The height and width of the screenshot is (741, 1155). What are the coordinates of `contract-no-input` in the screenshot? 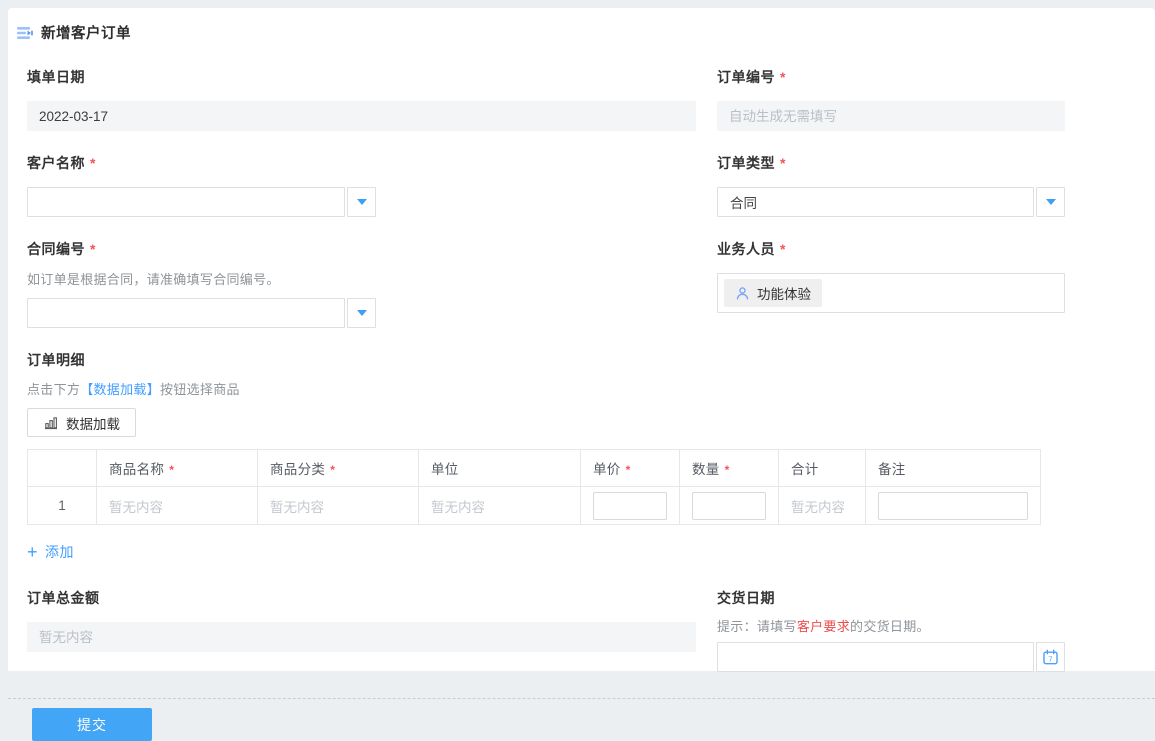 It's located at (186, 313).